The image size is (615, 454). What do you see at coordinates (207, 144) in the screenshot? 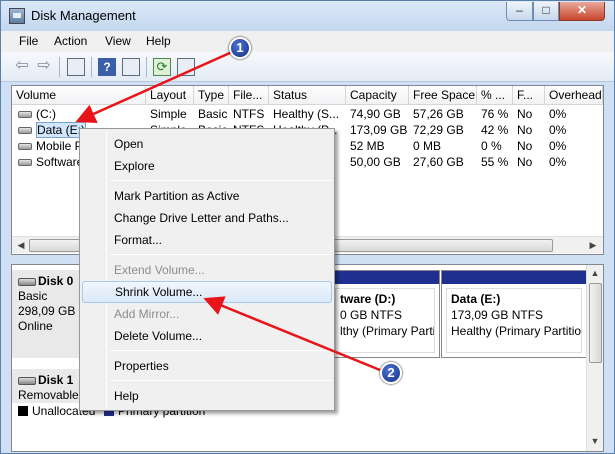
I see `menu-item-open: Open` at bounding box center [207, 144].